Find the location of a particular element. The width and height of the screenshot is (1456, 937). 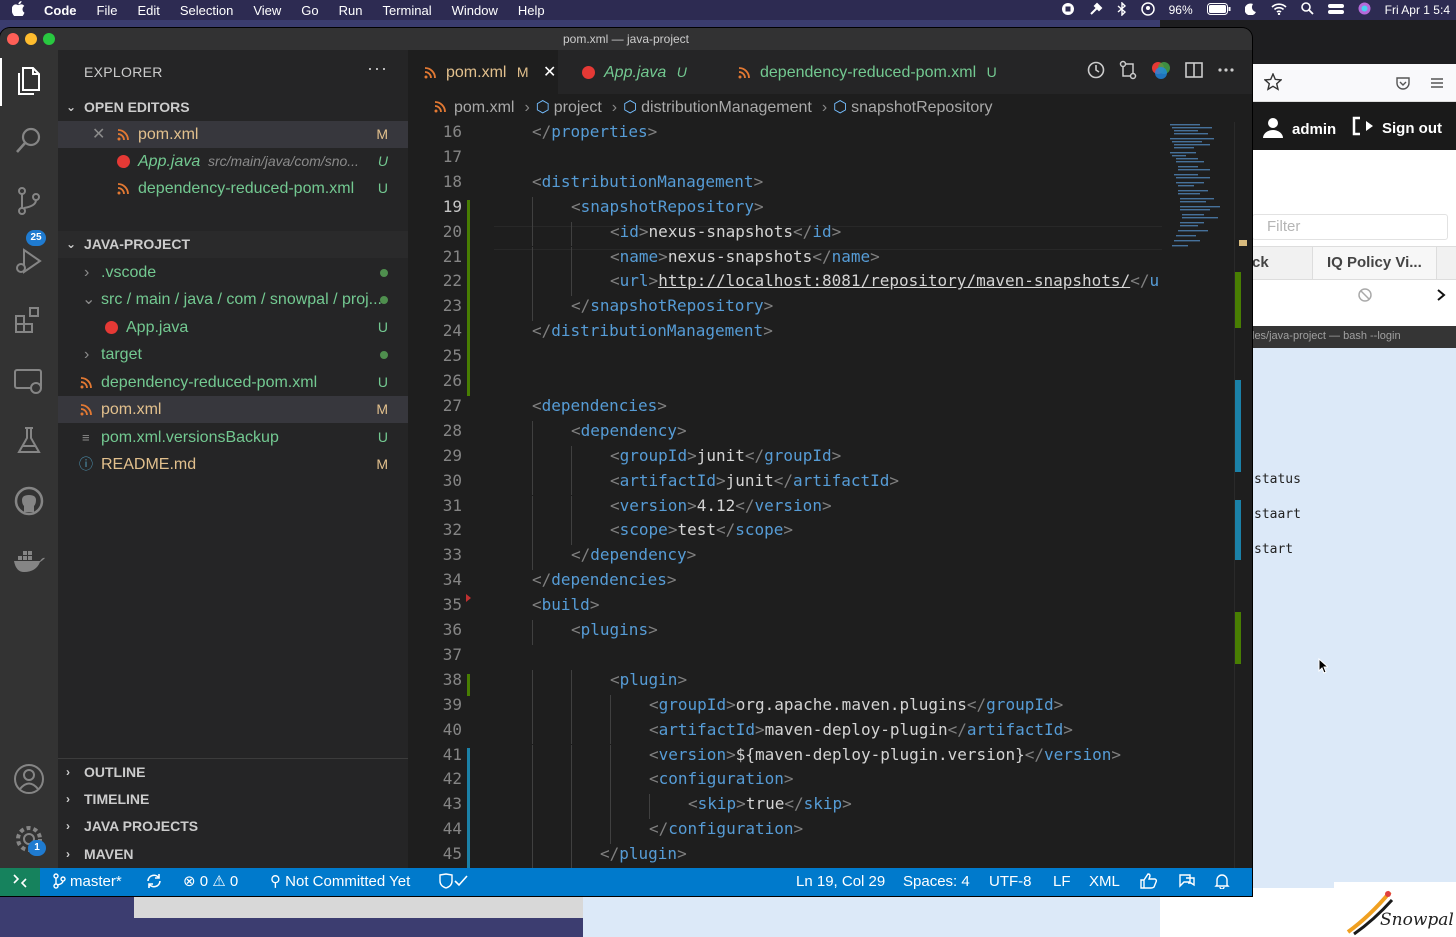

live-share-icon is located at coordinates (1187, 882).